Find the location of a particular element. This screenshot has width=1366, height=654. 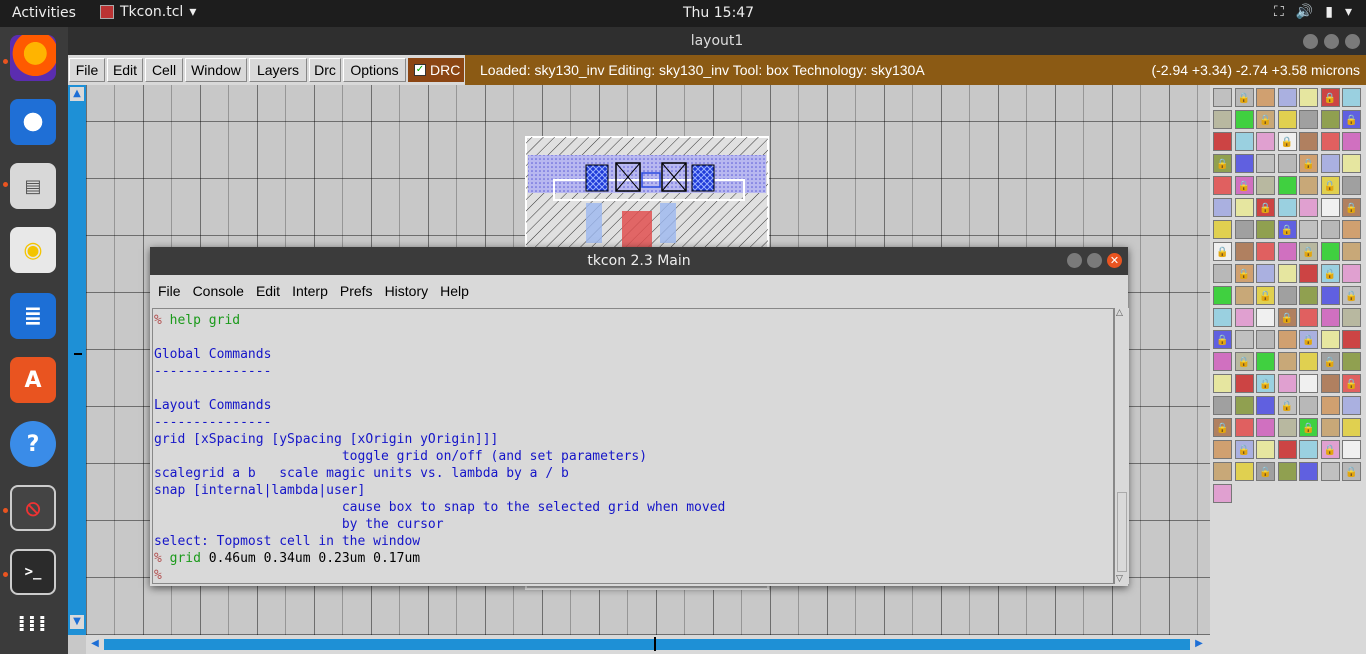

console-scroll-thumb is located at coordinates (1122, 532).